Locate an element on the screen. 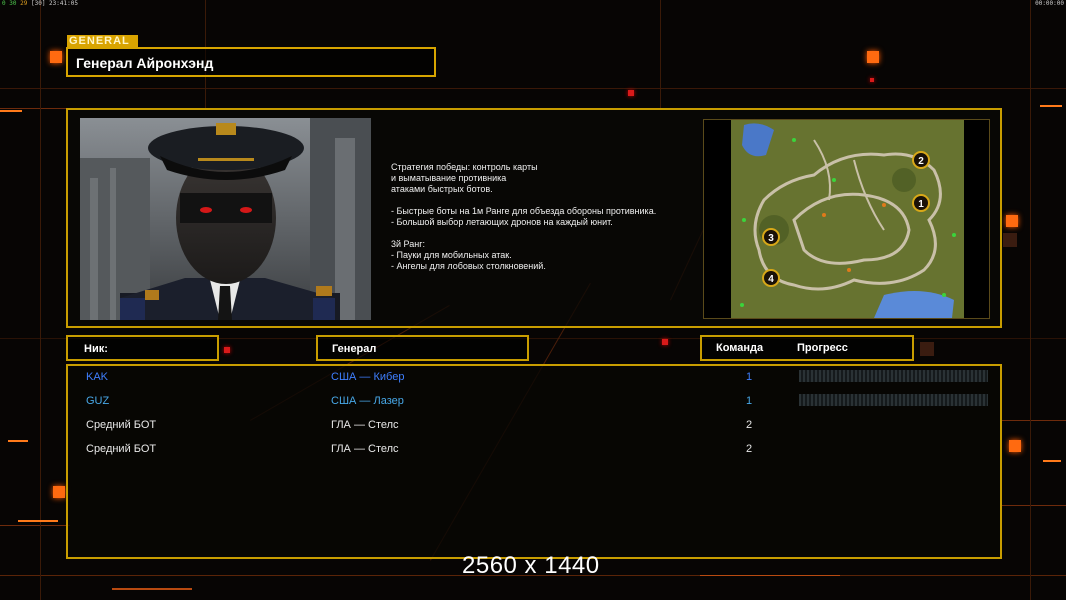 This screenshot has width=1066, height=600. svg-text: 1 is located at coordinates (921, 204).